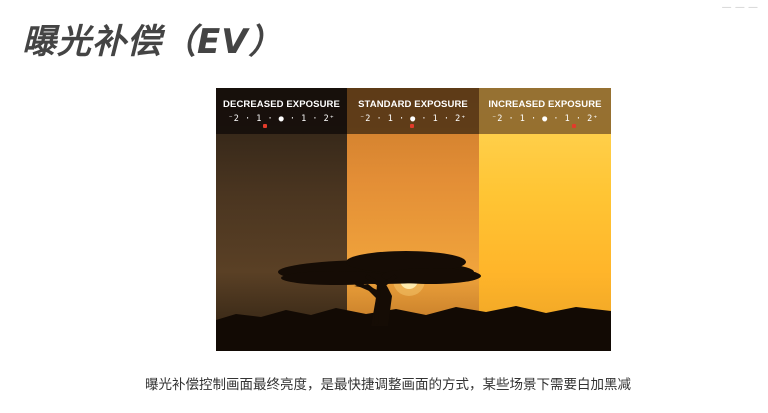 Image resolution: width=768 pixels, height=413 pixels. Describe the element at coordinates (281, 111) in the screenshot. I see `decreased-exposure-banner: DECREASED EXPOSURE ⁻2 · 1 · ● · 1 · 2⁺` at that location.